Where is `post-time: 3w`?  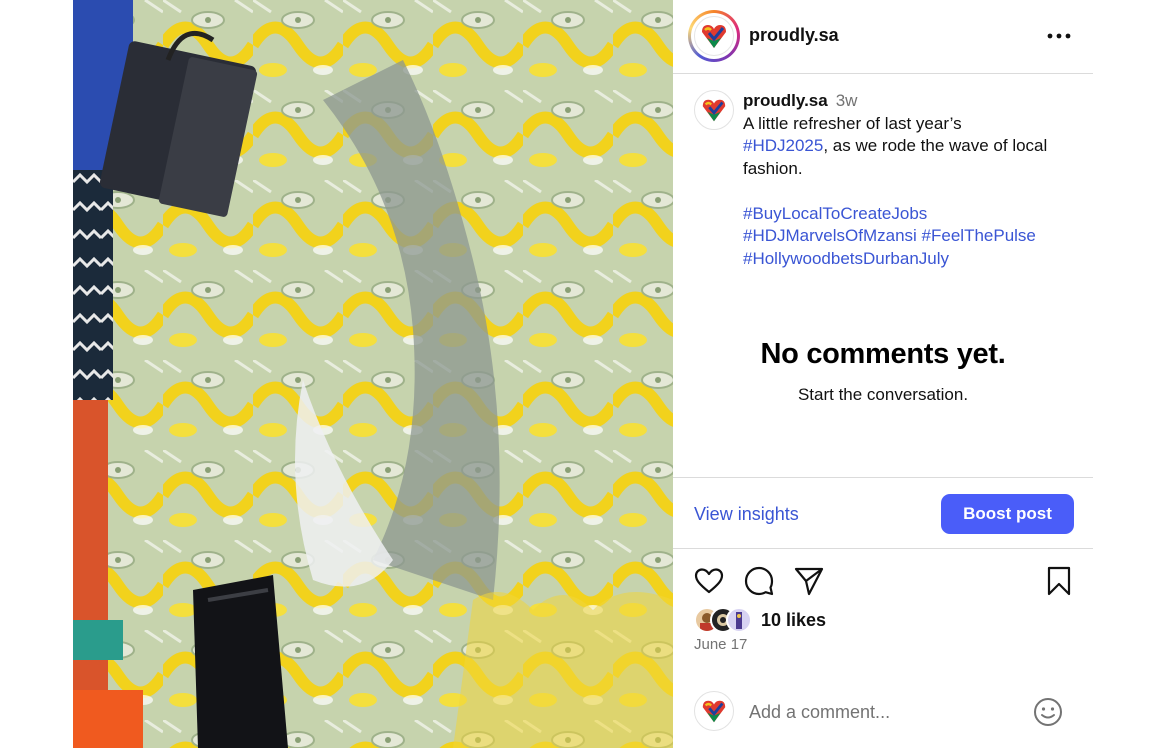 post-time: 3w is located at coordinates (847, 100).